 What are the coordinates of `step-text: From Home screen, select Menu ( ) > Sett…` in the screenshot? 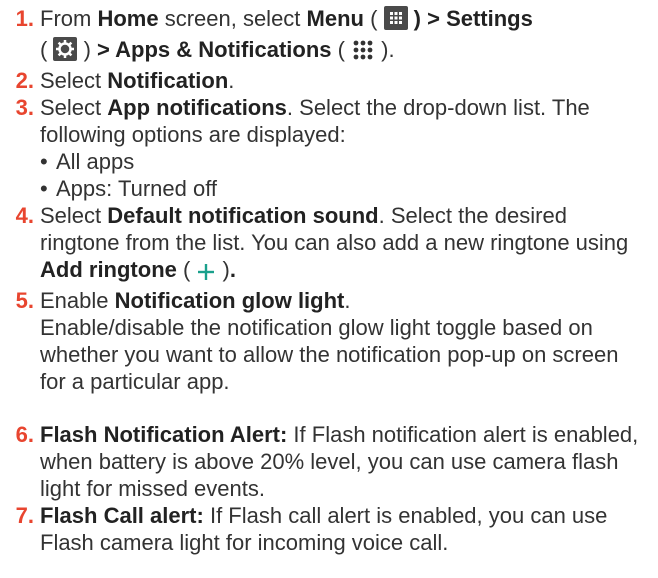 It's located at (349, 36).